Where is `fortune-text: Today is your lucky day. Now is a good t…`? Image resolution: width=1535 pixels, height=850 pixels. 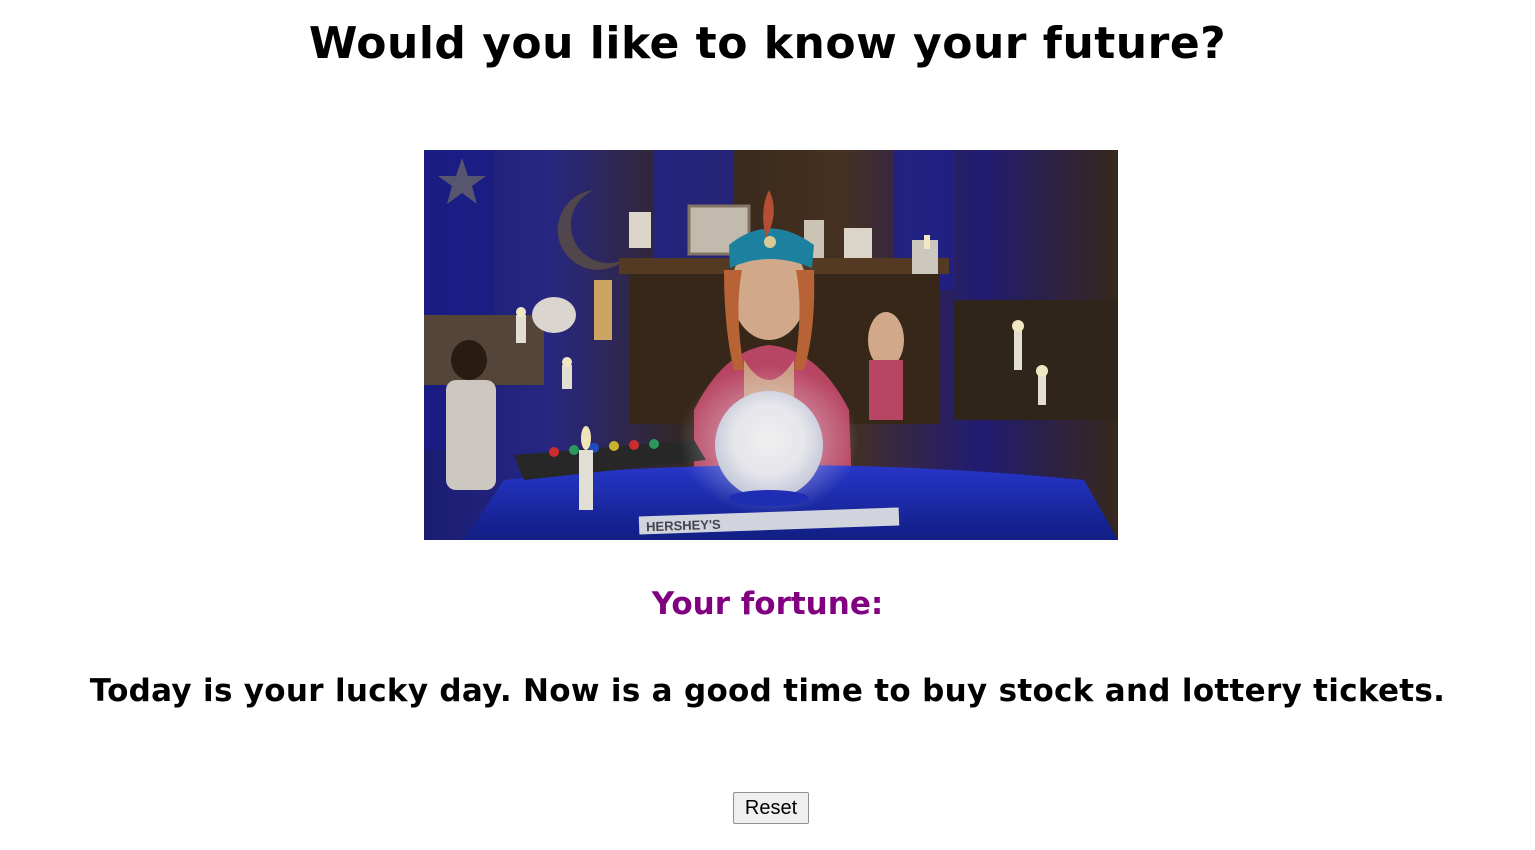
fortune-text: Today is your lucky day. Now is a good t… is located at coordinates (767, 691).